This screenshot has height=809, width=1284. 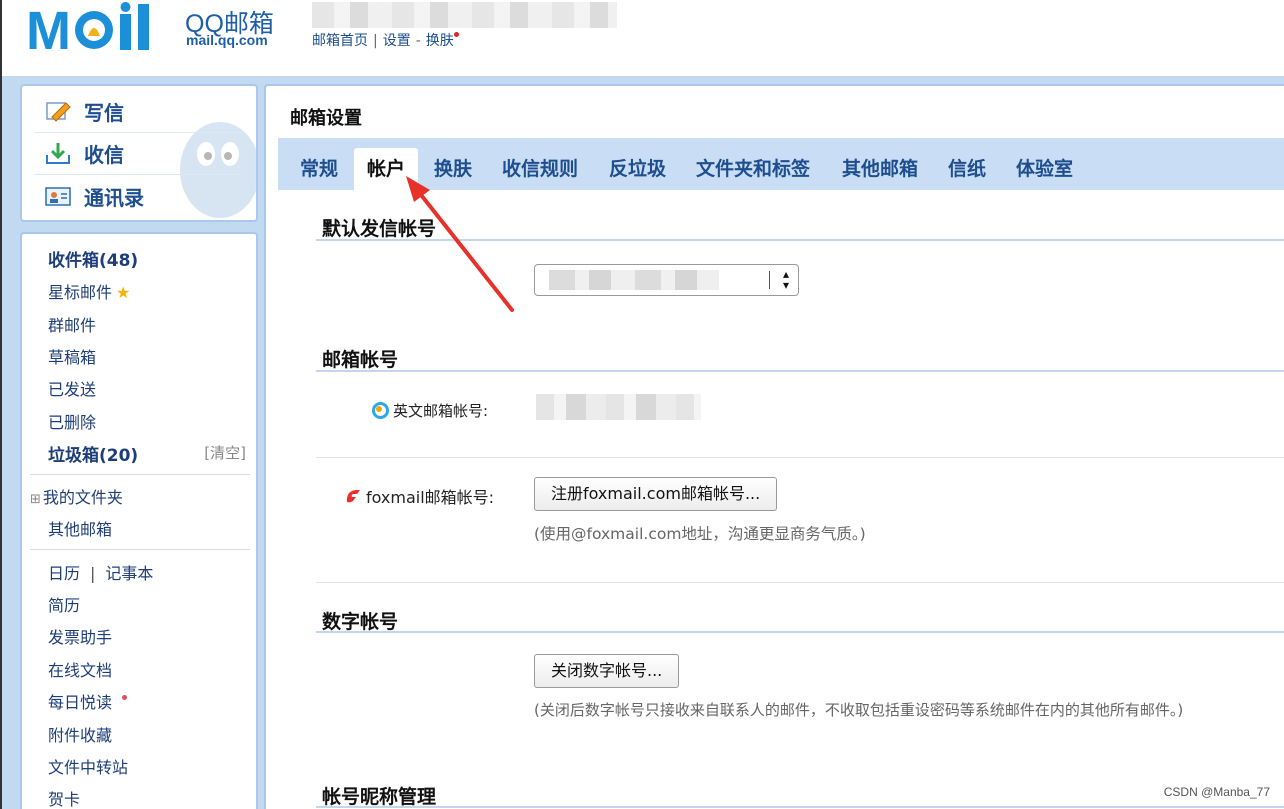 I want to click on page-title: 邮箱设置, so click(x=326, y=118).